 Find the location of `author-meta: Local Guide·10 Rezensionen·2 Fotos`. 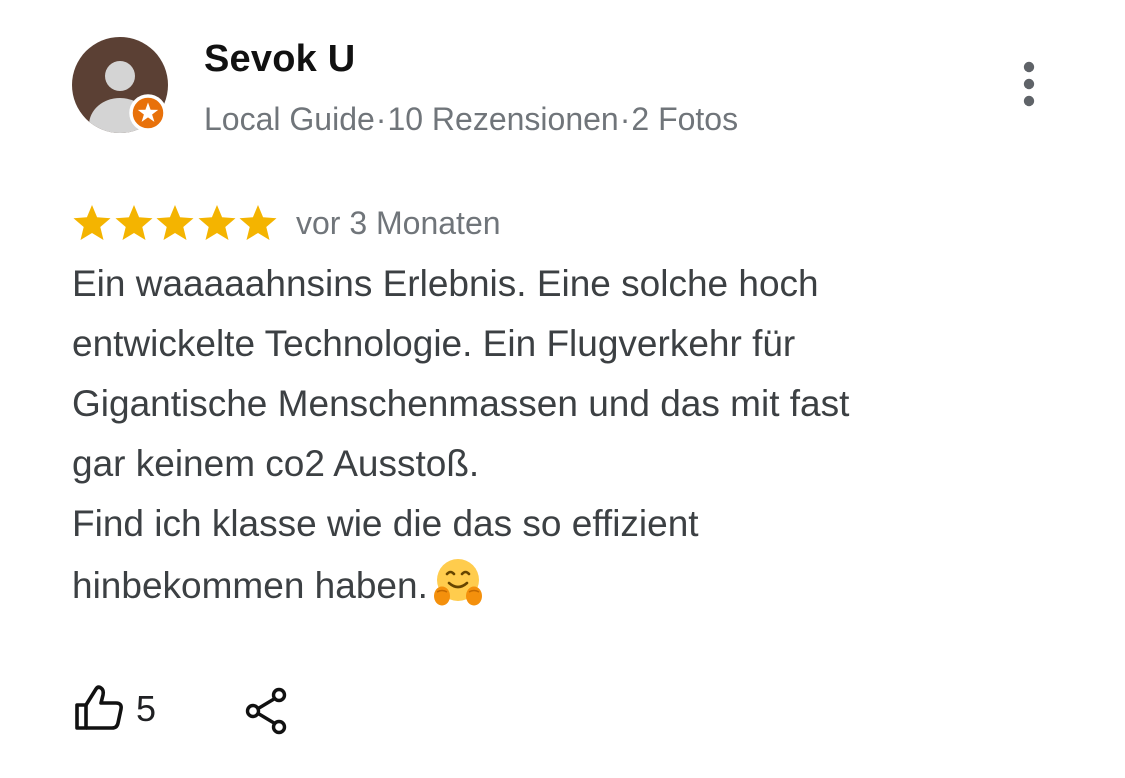

author-meta: Local Guide·10 Rezensionen·2 Fotos is located at coordinates (471, 119).